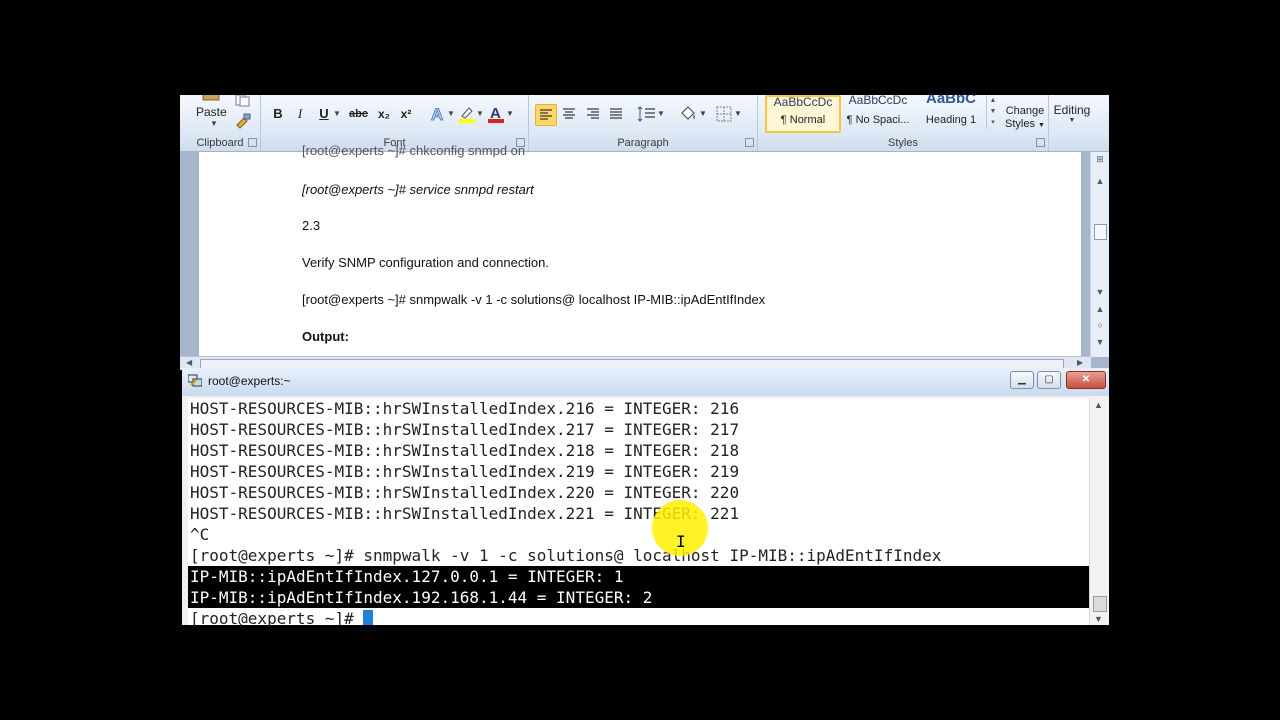 This screenshot has height=720, width=1280. I want to click on paste-button: Paste ▼, so click(210, 115).